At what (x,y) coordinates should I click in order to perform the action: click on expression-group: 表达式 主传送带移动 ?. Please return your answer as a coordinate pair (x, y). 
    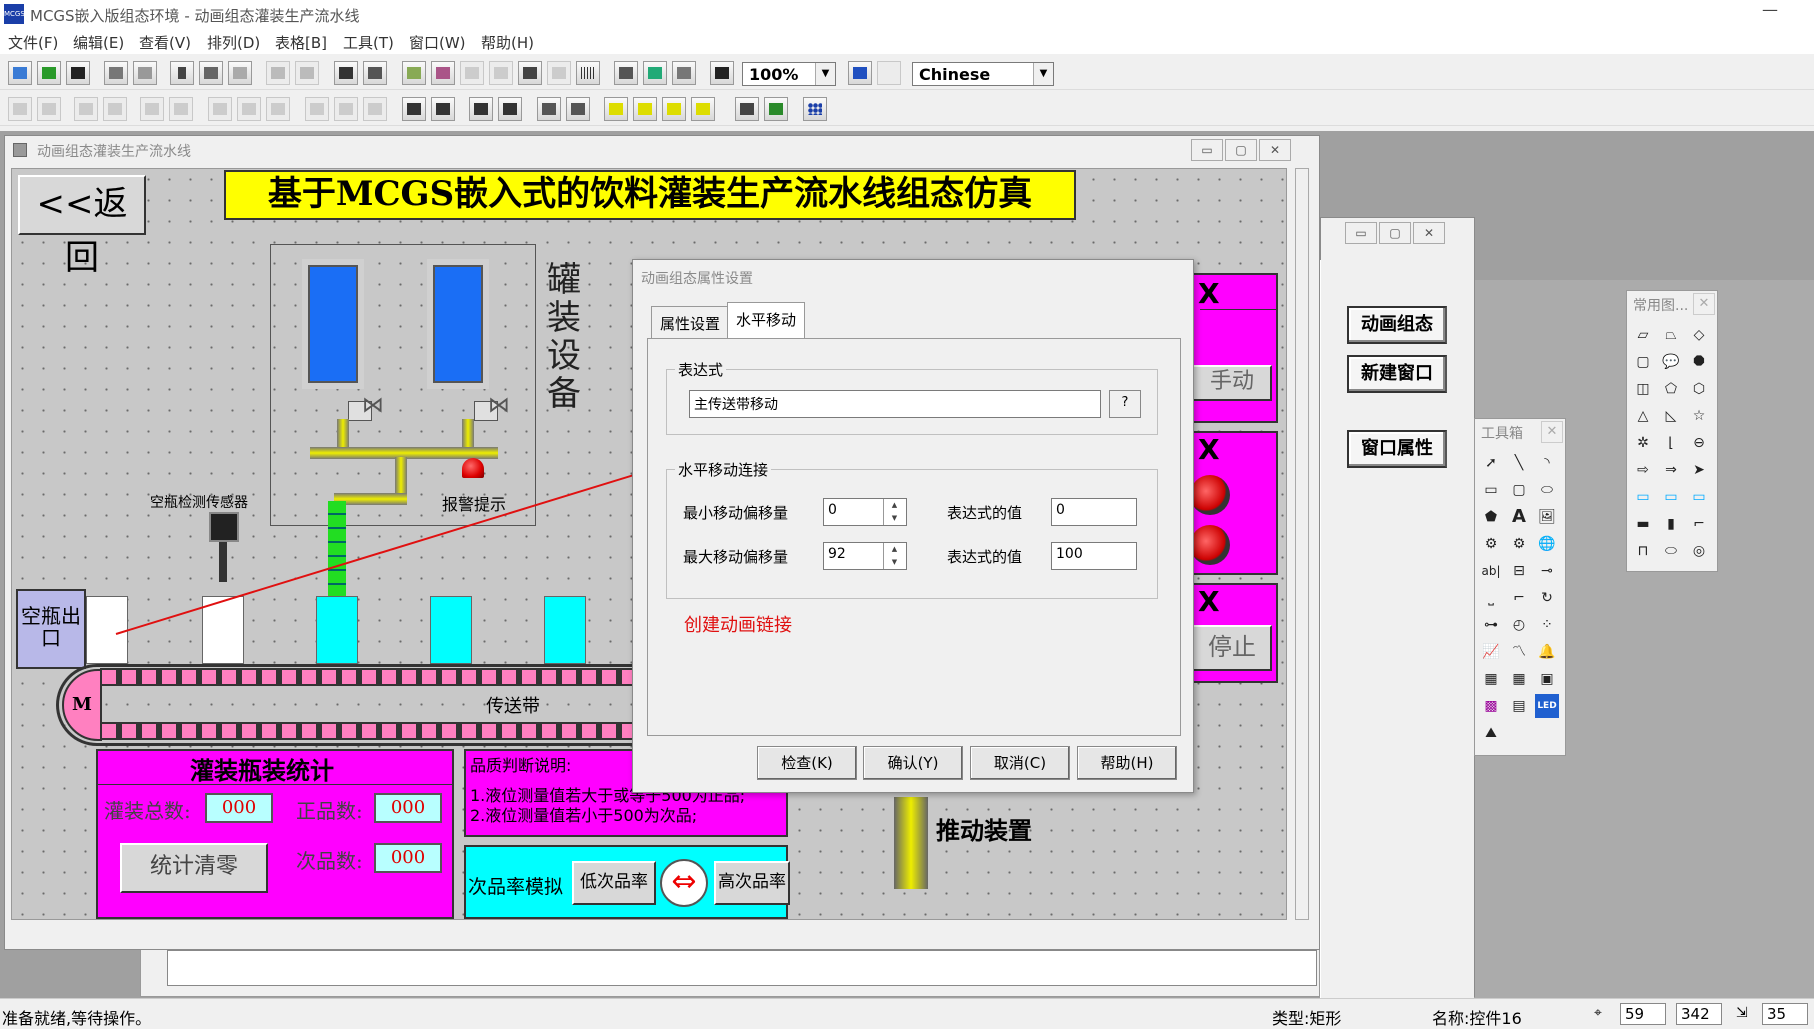
    Looking at the image, I should click on (912, 397).